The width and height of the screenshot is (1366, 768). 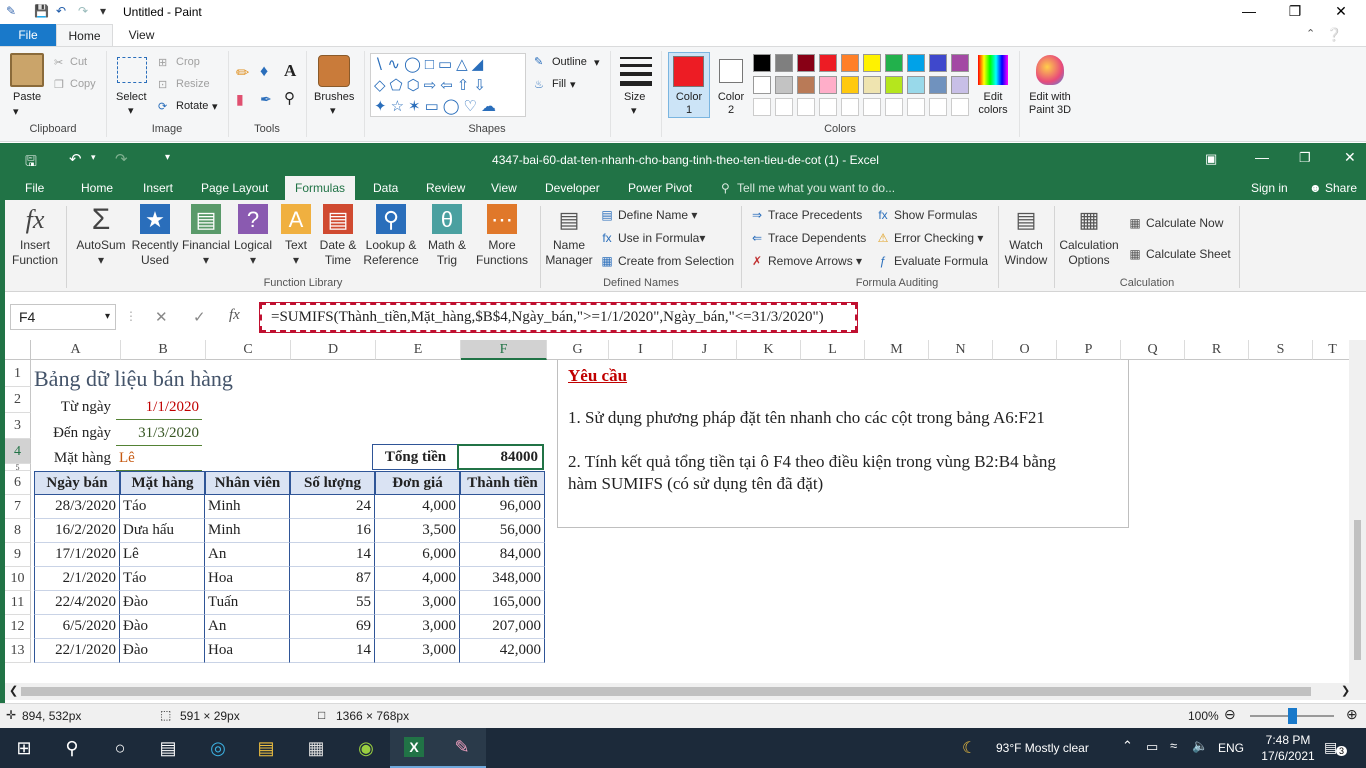 I want to click on row-header-7: 7, so click(x=18, y=507).